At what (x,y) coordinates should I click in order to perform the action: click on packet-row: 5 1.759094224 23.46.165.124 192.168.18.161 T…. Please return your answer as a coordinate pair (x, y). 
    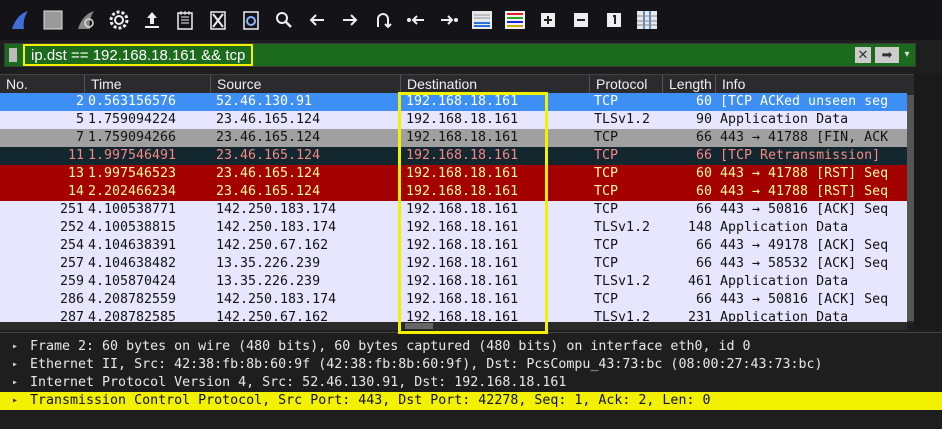
    Looking at the image, I should click on (453, 120).